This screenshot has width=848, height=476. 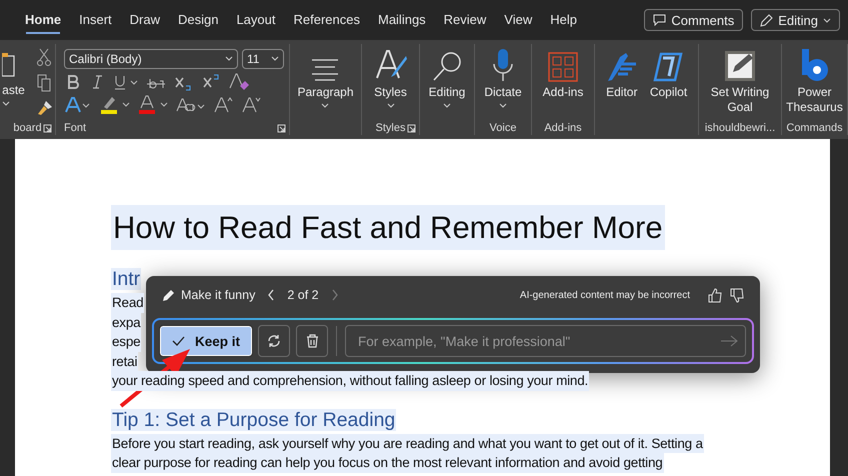 What do you see at coordinates (144, 20) in the screenshot?
I see `ribbon-tab: Draw` at bounding box center [144, 20].